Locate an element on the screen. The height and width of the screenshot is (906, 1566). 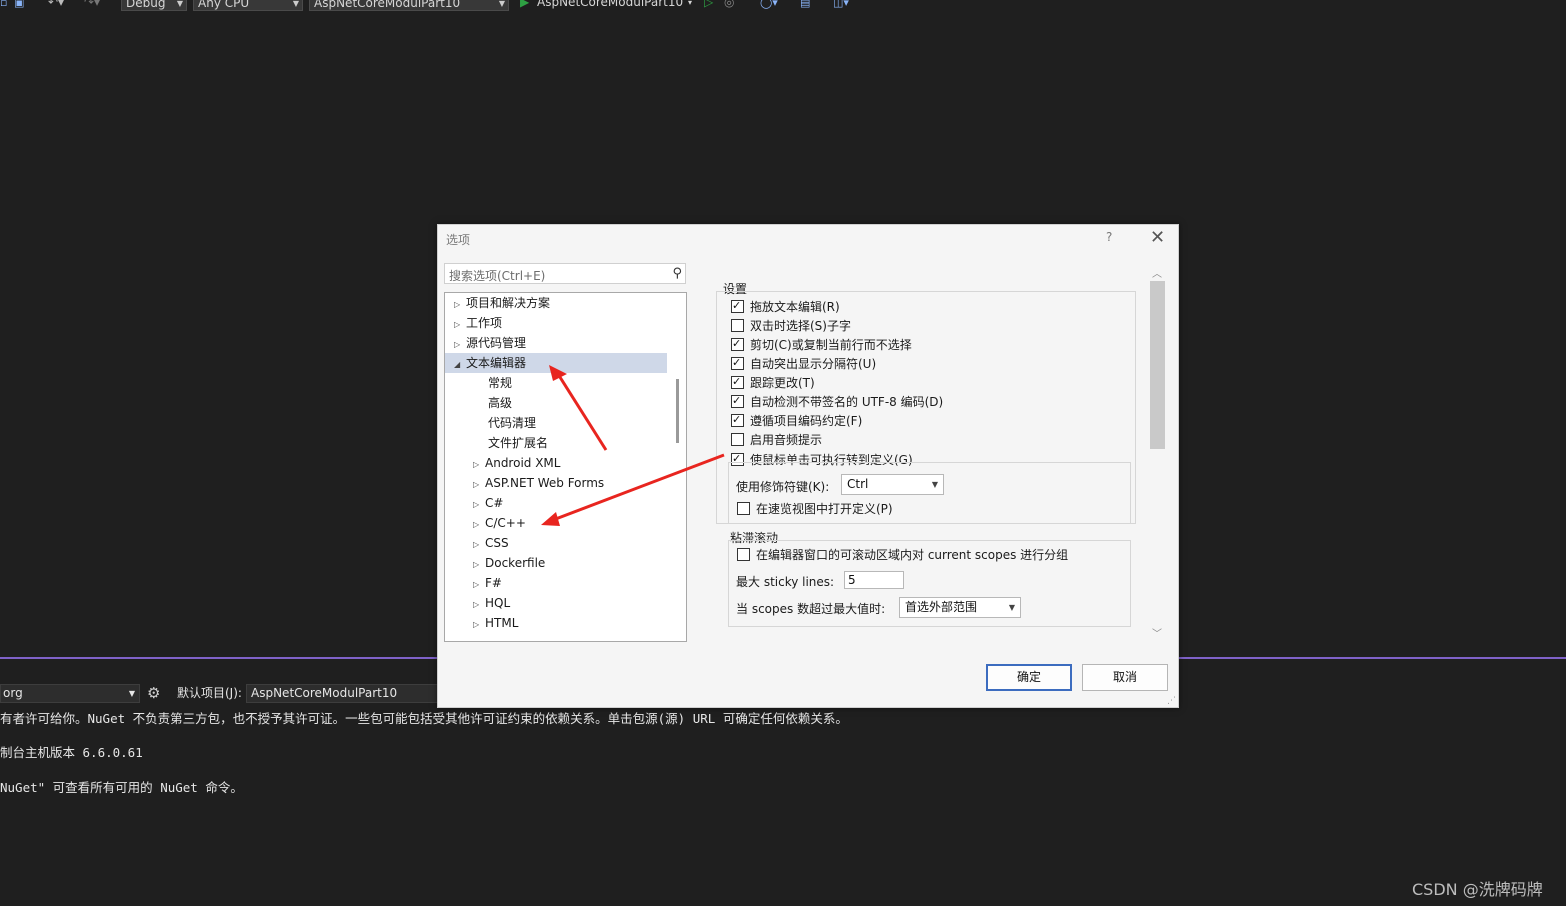
arrow-to-text-editor is located at coordinates (578, 408).